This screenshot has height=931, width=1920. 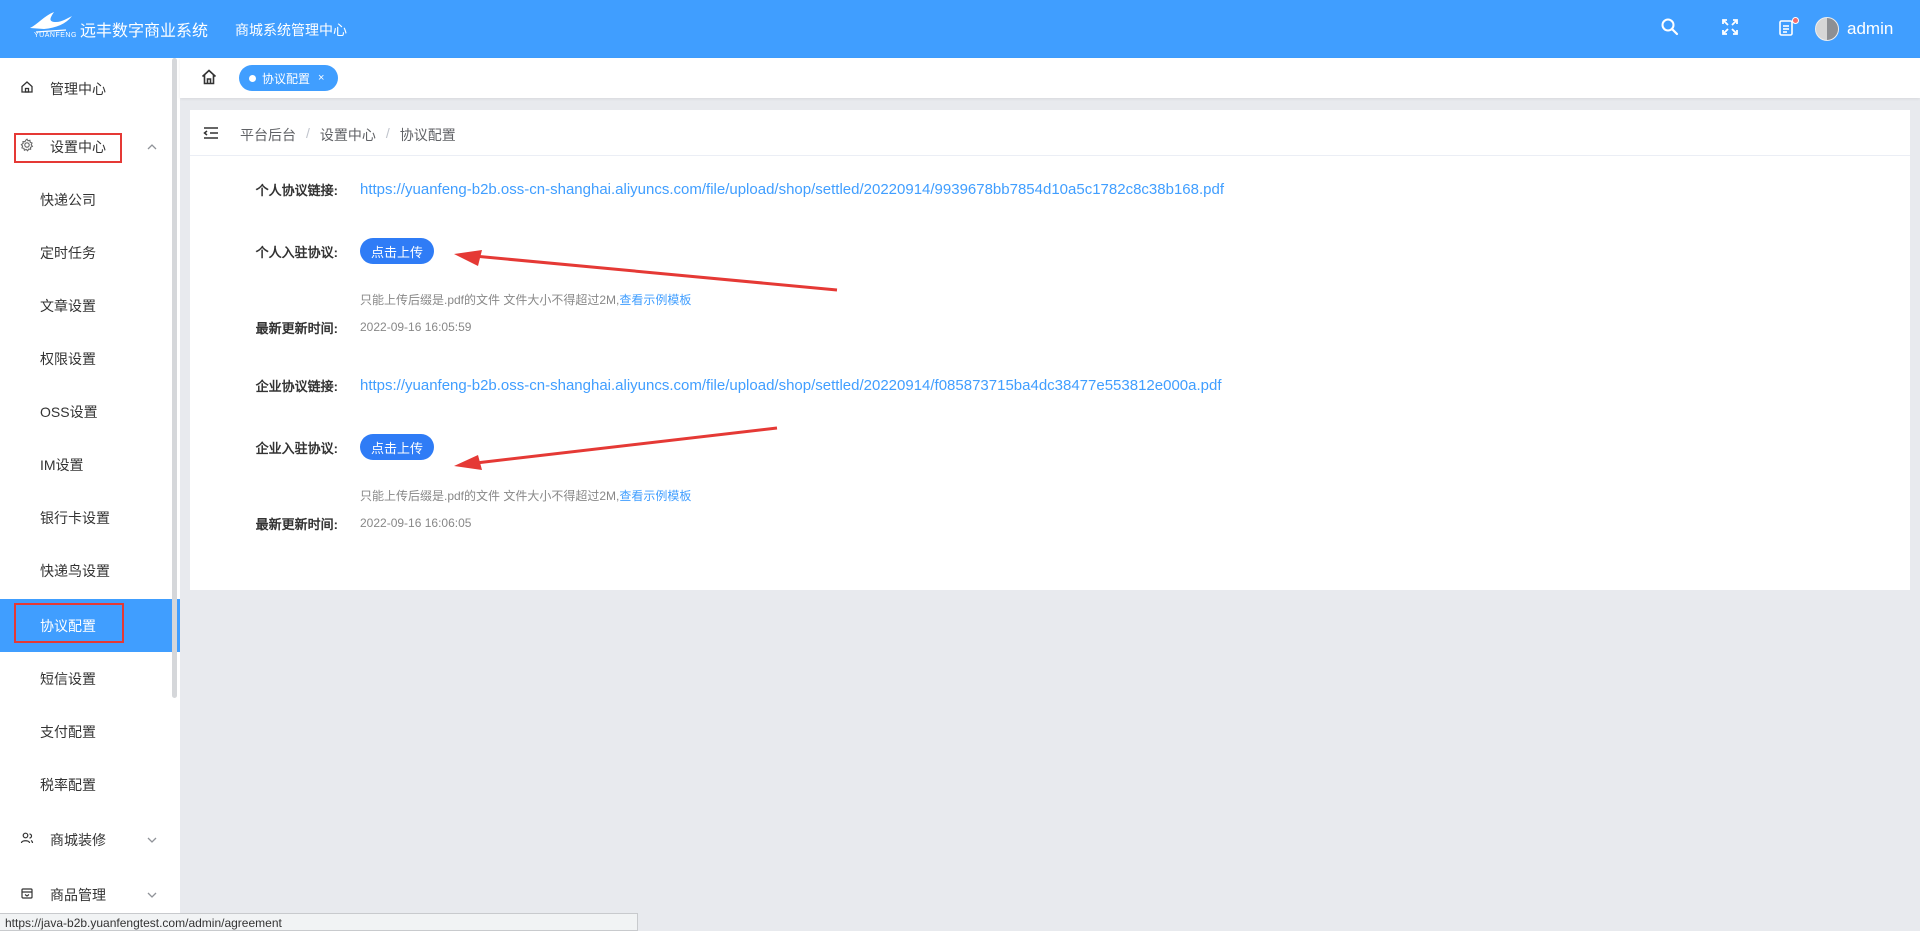 What do you see at coordinates (397, 251) in the screenshot?
I see `personal-upload-button: 点击上传` at bounding box center [397, 251].